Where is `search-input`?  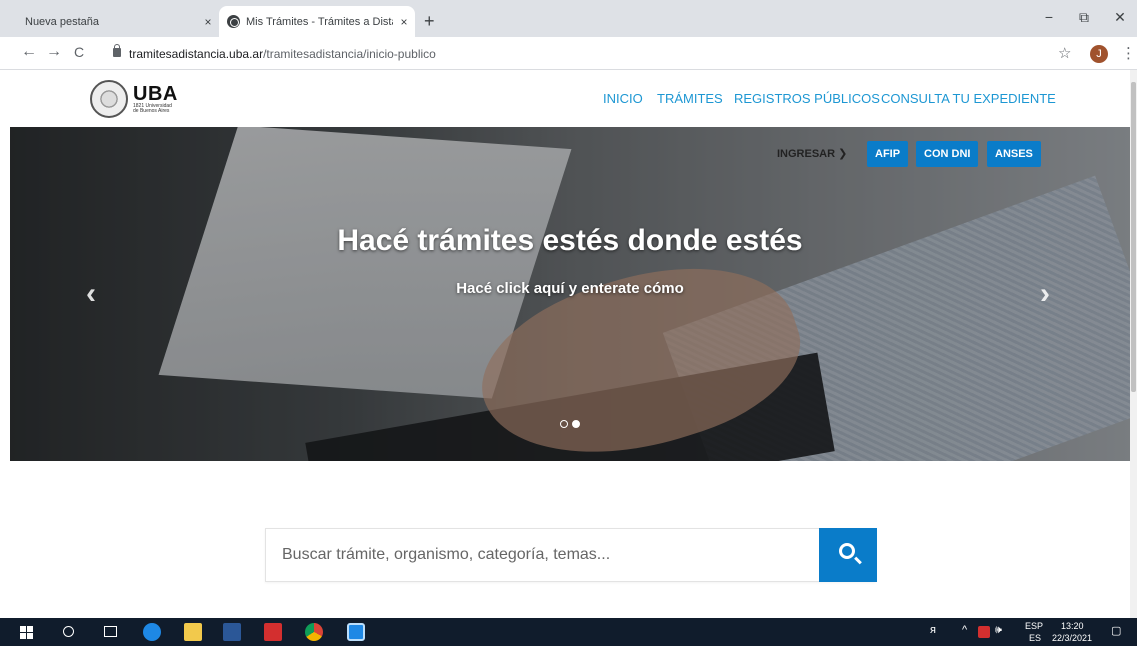
search-input is located at coordinates (542, 555).